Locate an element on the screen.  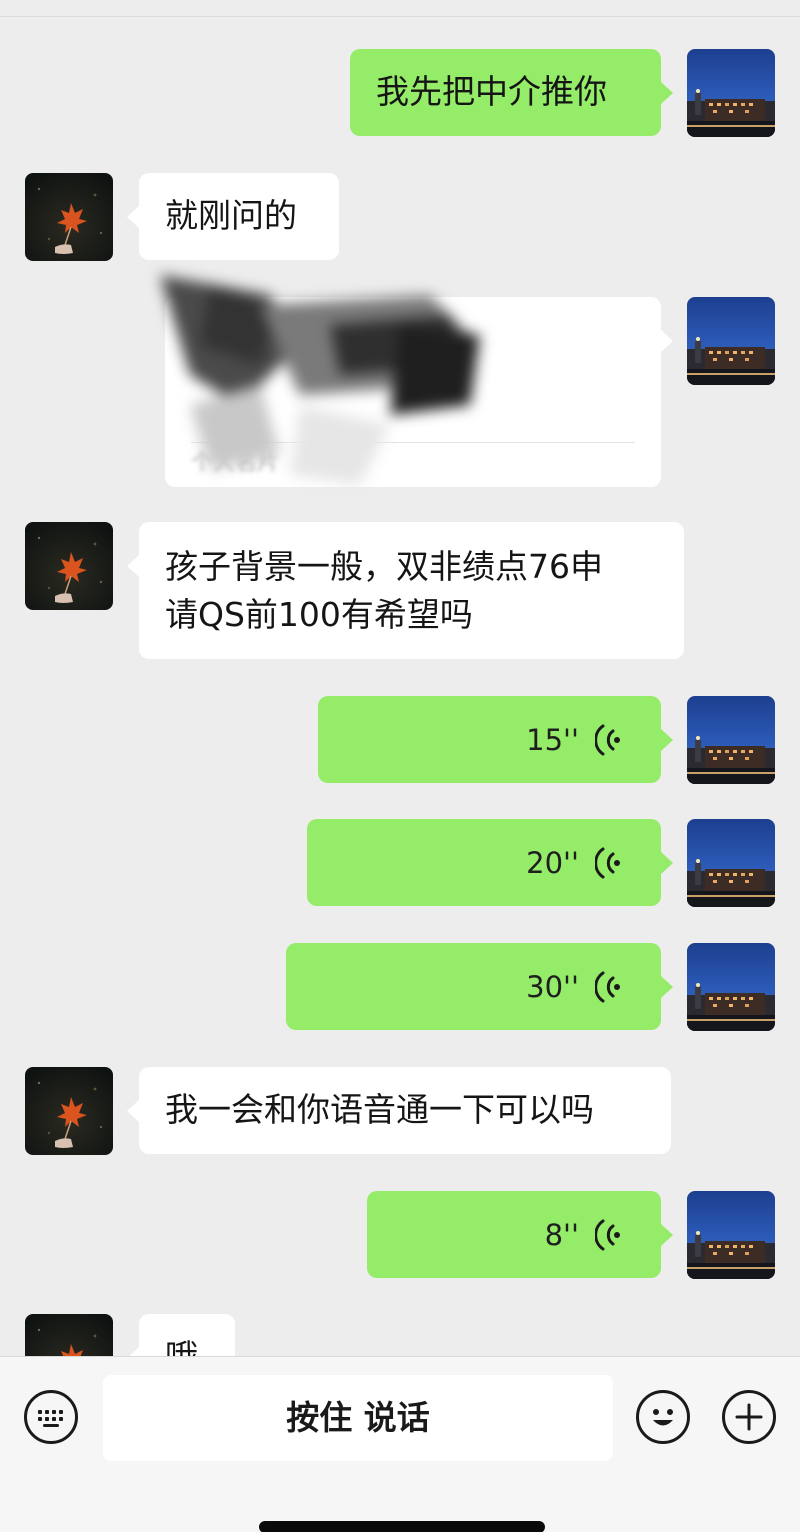
voice-duration: 8'' is located at coordinates (561, 1235).